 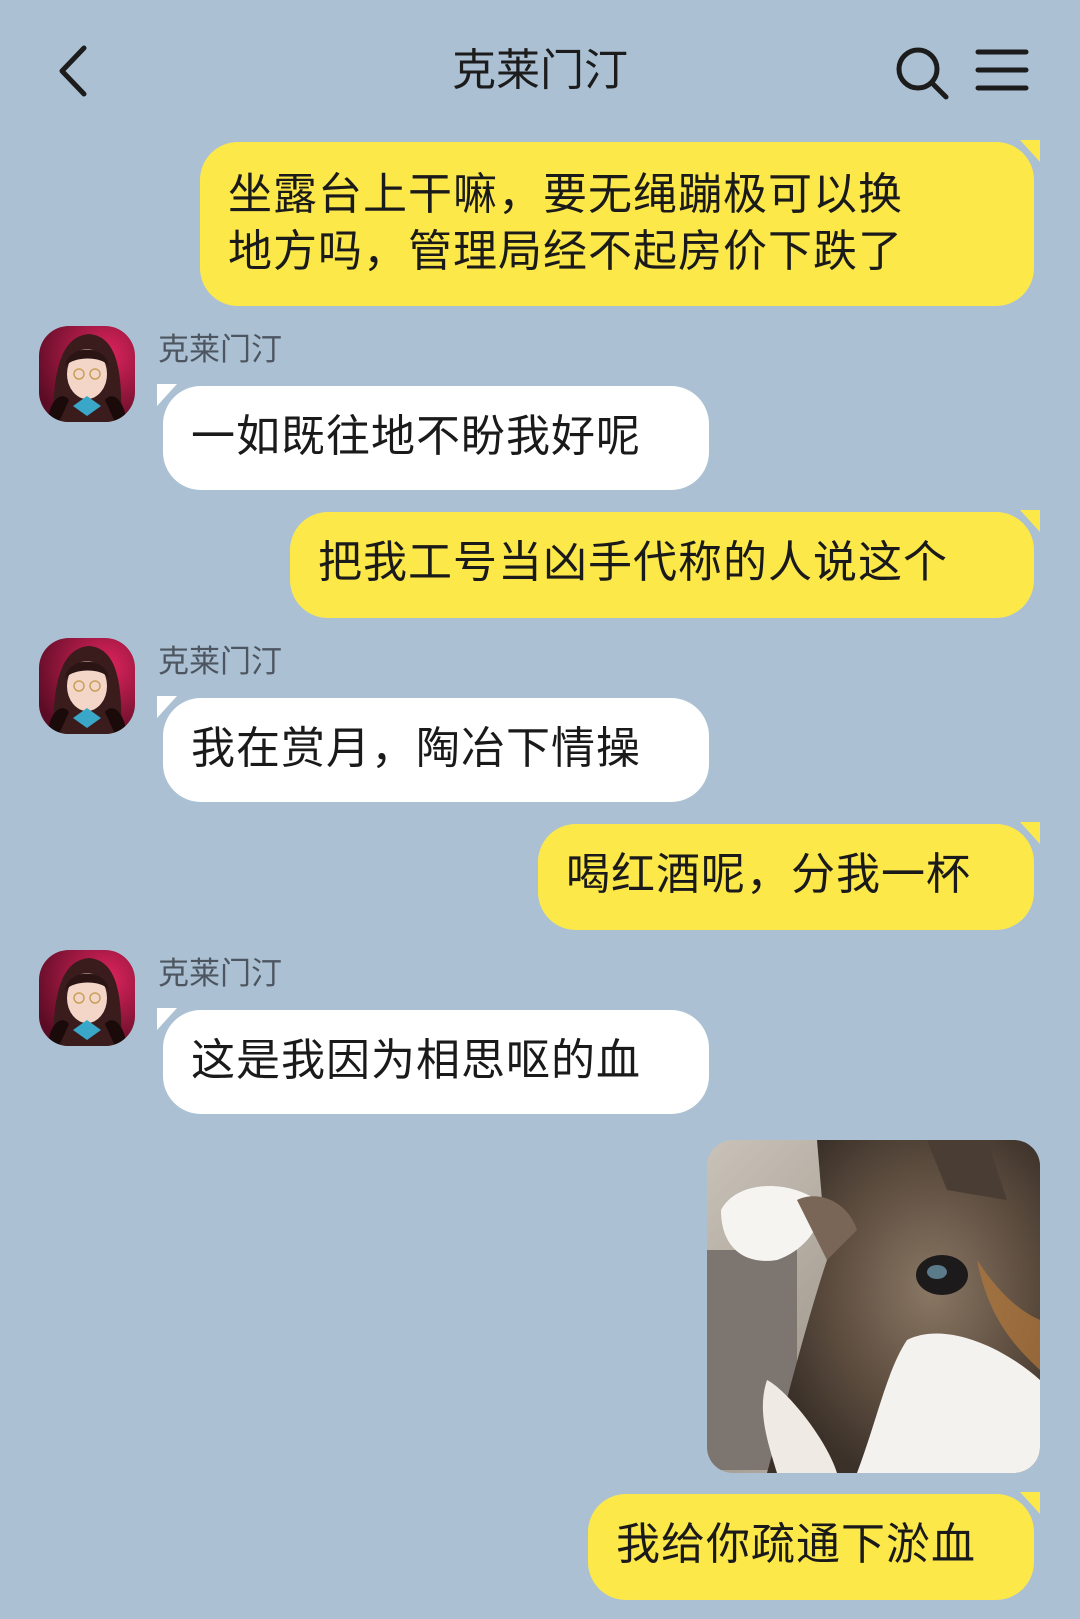 I want to click on message-bubble-received: 这是我因为相思呕的血, so click(x=433, y=1061).